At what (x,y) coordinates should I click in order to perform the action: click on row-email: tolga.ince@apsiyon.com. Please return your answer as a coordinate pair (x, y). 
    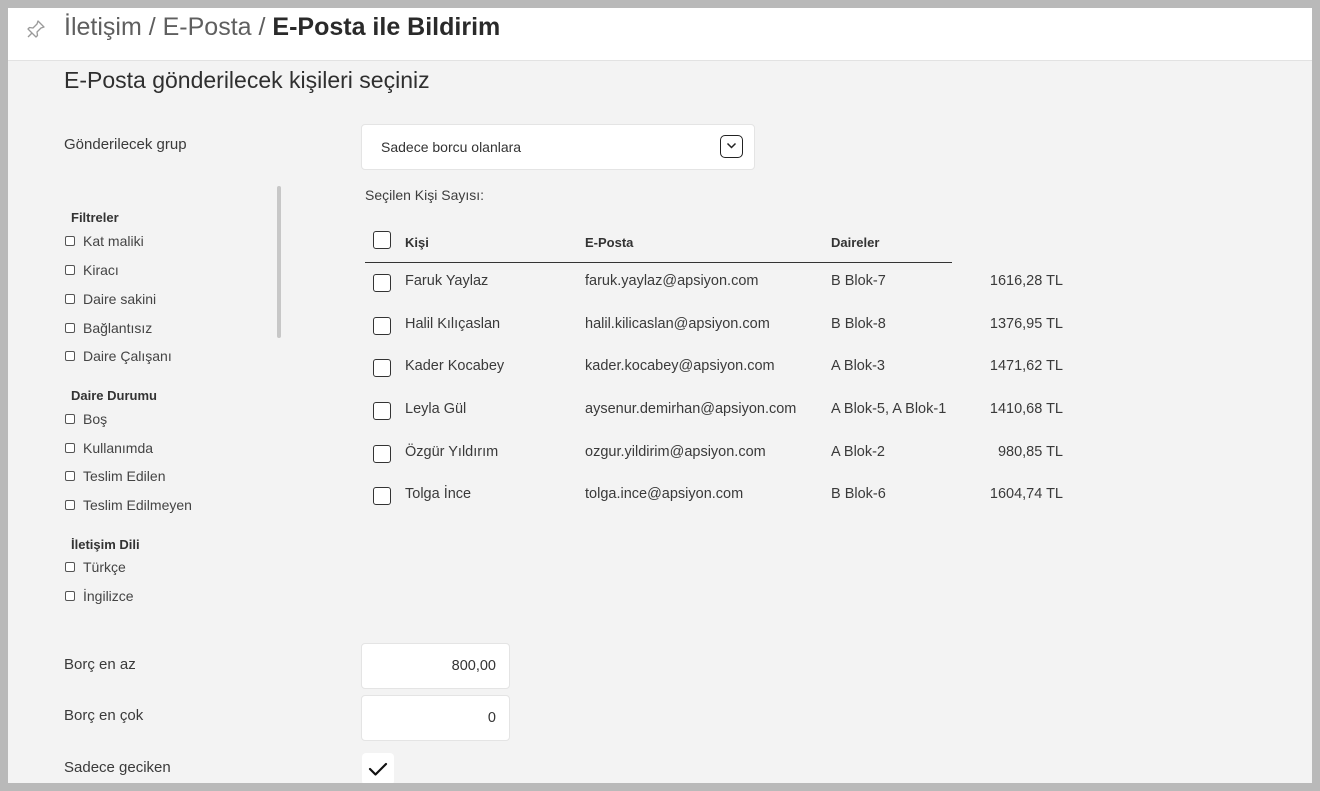
    Looking at the image, I should click on (664, 494).